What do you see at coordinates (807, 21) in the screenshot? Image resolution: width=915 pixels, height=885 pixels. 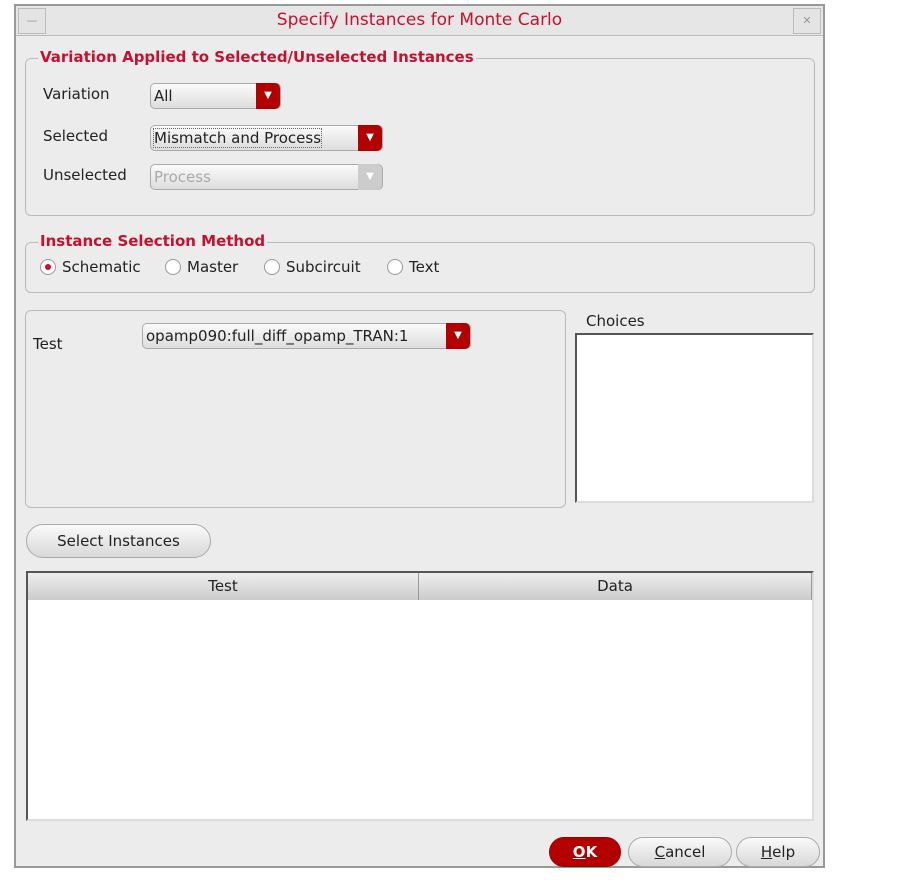 I see `close-button: ✕` at bounding box center [807, 21].